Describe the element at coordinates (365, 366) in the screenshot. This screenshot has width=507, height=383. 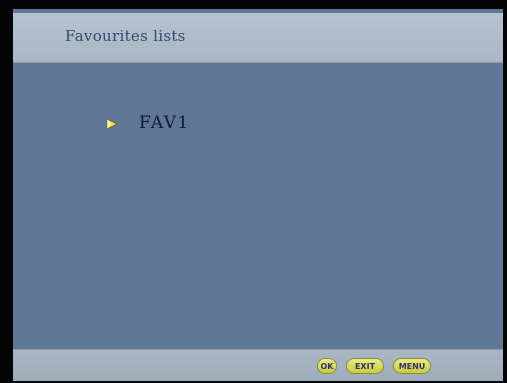
I see `exit-button: EXIT` at that location.